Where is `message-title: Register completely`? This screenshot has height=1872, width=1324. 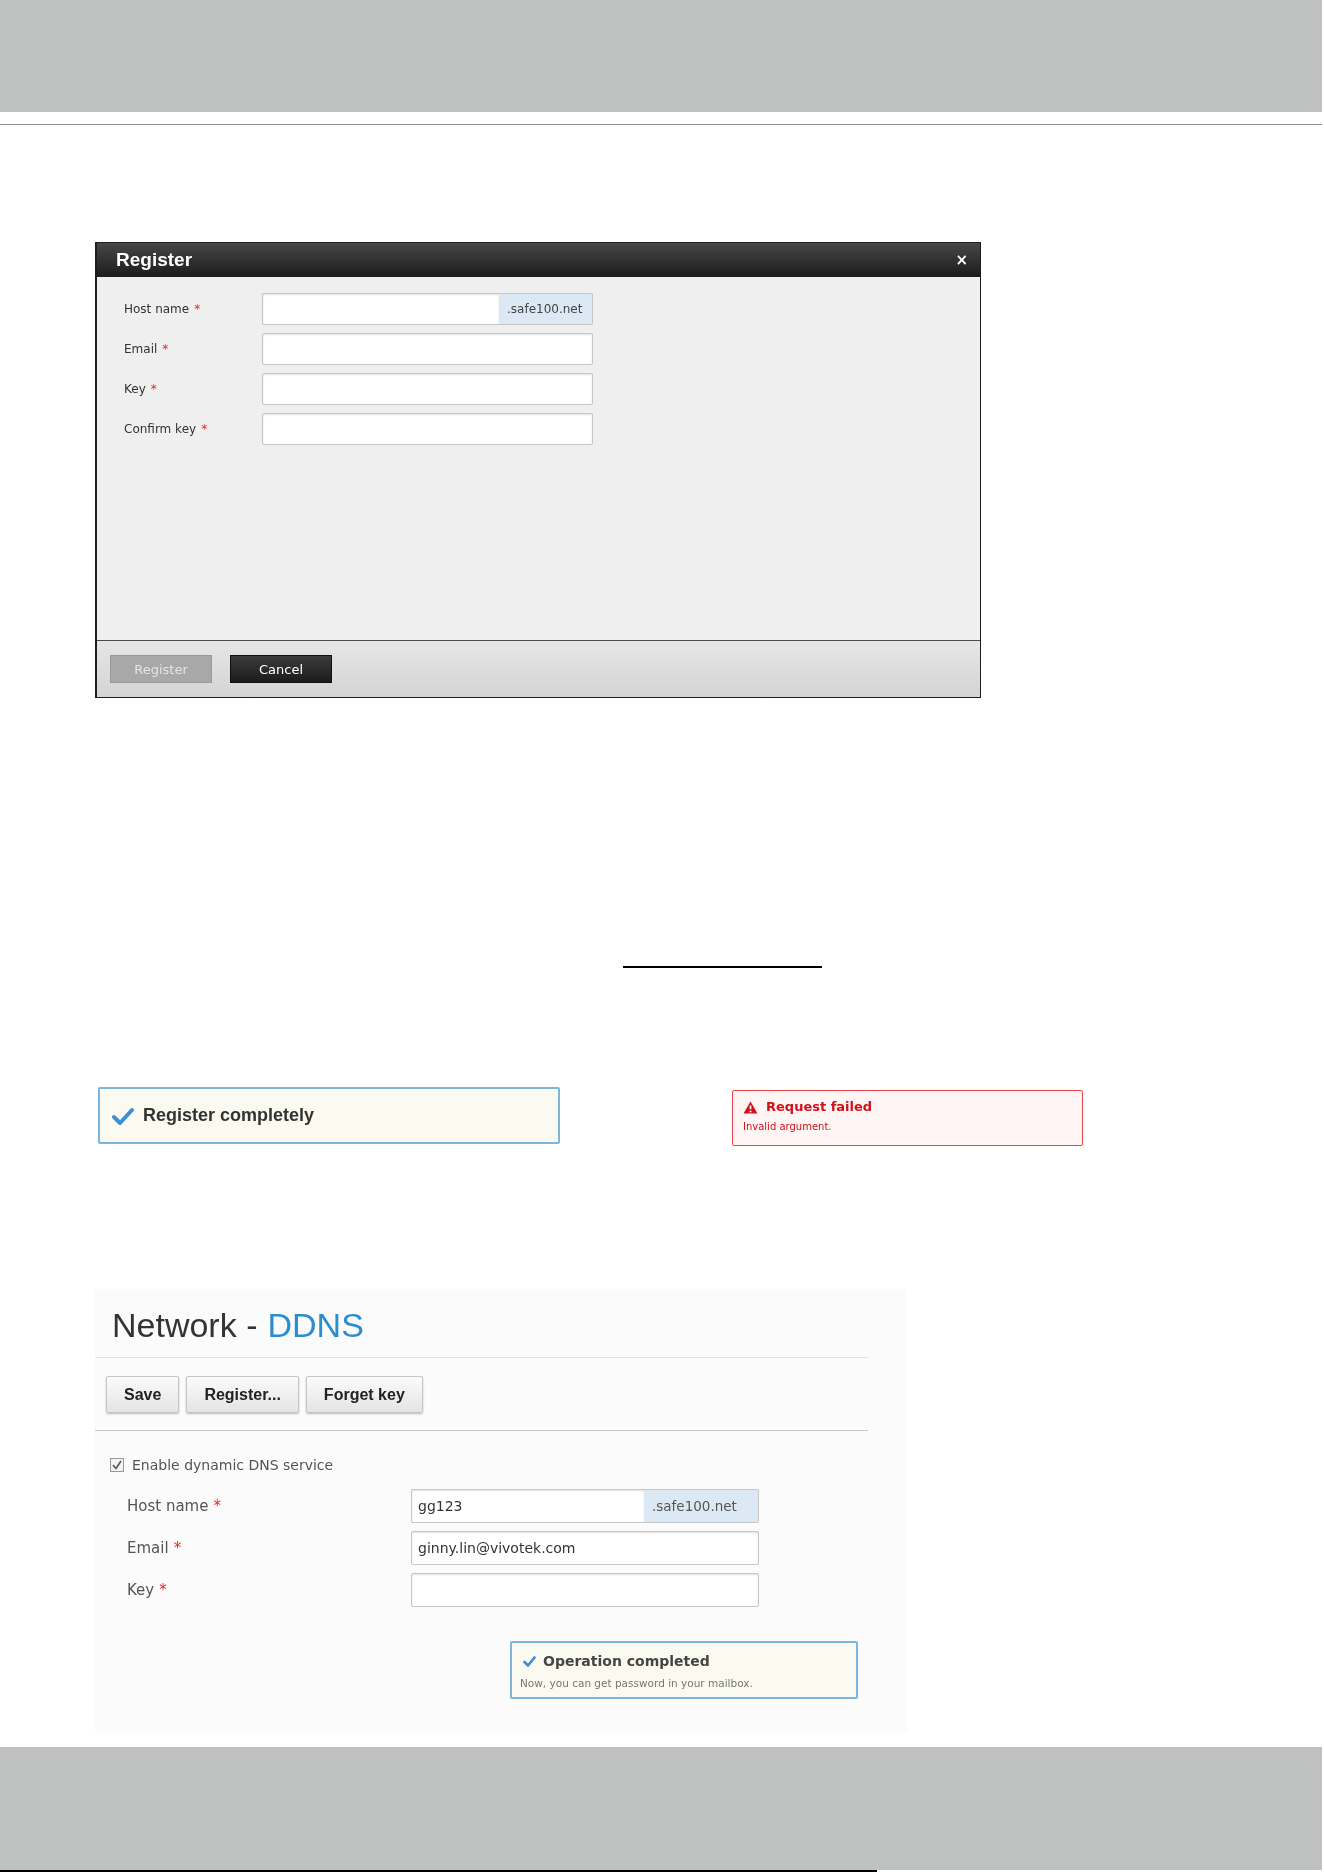
message-title: Register completely is located at coordinates (229, 1115).